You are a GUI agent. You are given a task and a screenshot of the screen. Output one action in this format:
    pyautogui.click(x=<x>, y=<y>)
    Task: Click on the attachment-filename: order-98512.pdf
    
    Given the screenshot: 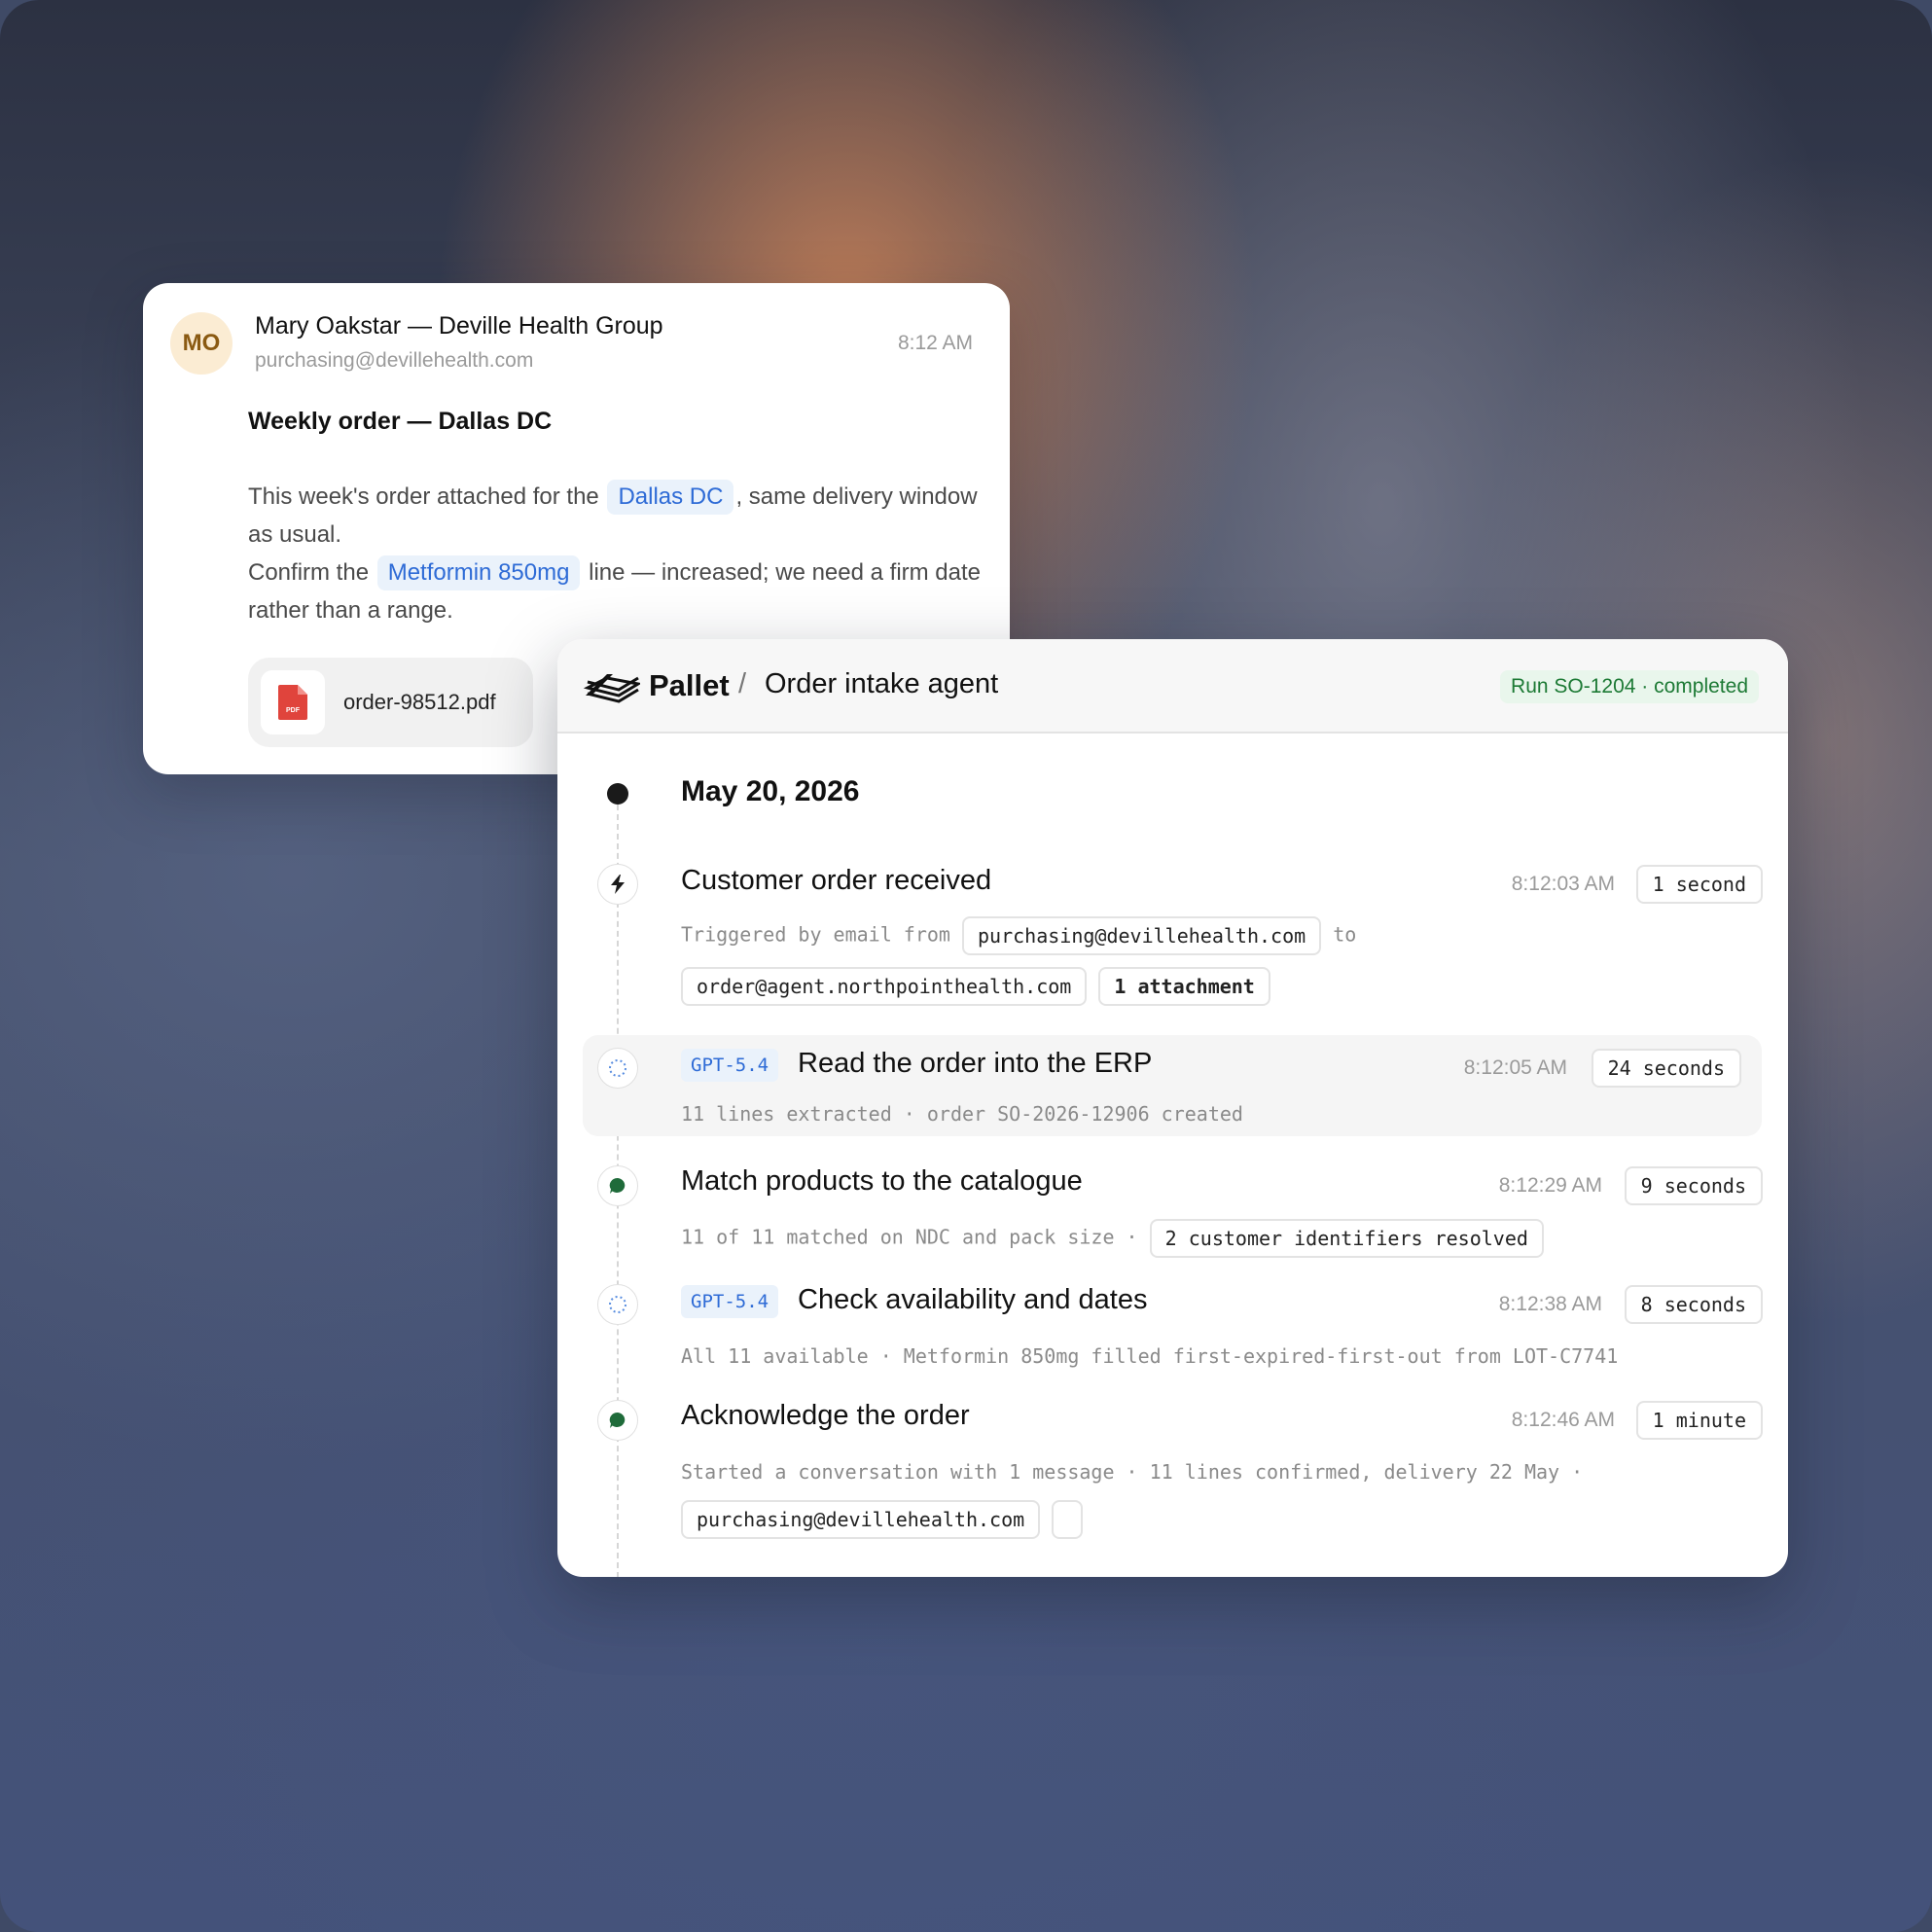 What is the action you would take?
    pyautogui.click(x=419, y=702)
    